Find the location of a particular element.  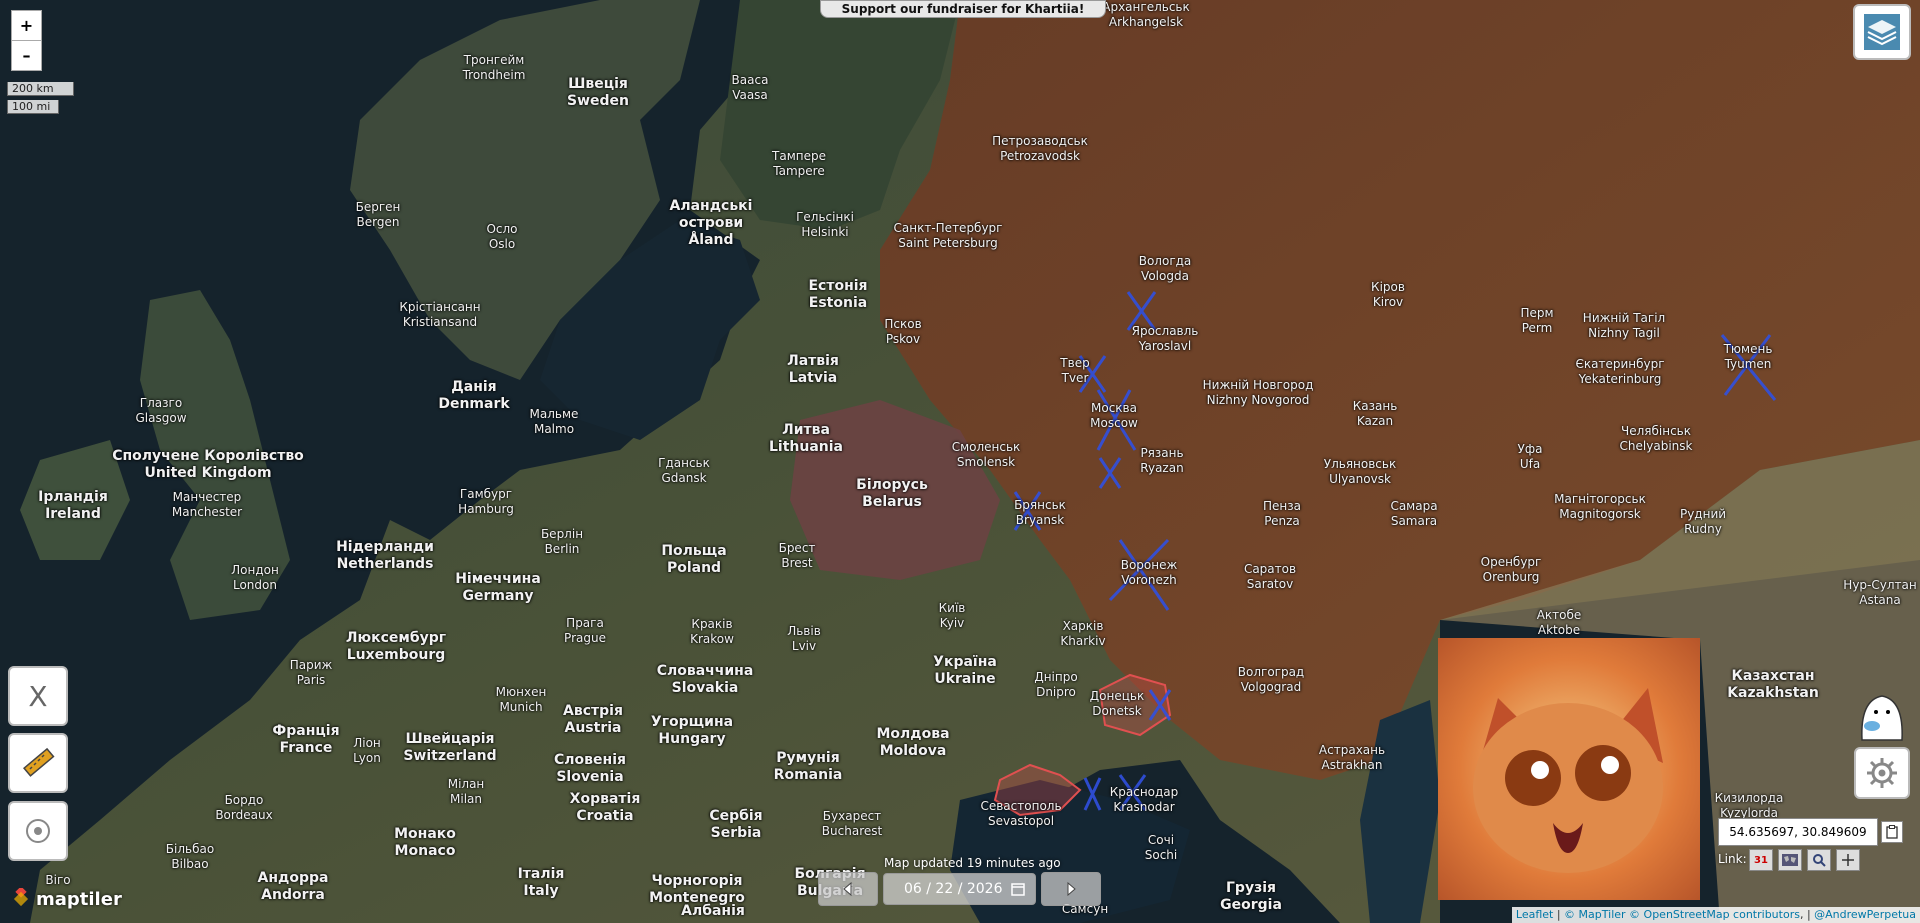

place-label-line: острови is located at coordinates (711, 223).